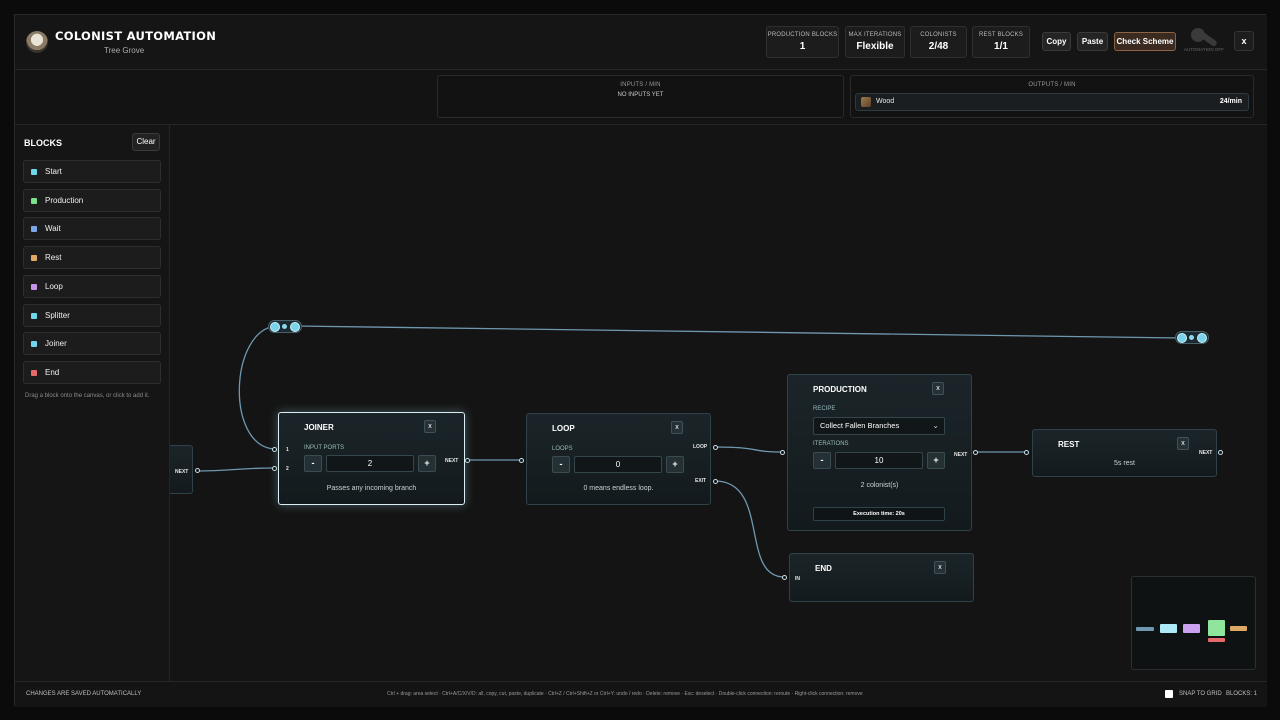 Image resolution: width=1280 pixels, height=720 pixels. What do you see at coordinates (34, 344) in the screenshot?
I see `joiner-color-icon` at bounding box center [34, 344].